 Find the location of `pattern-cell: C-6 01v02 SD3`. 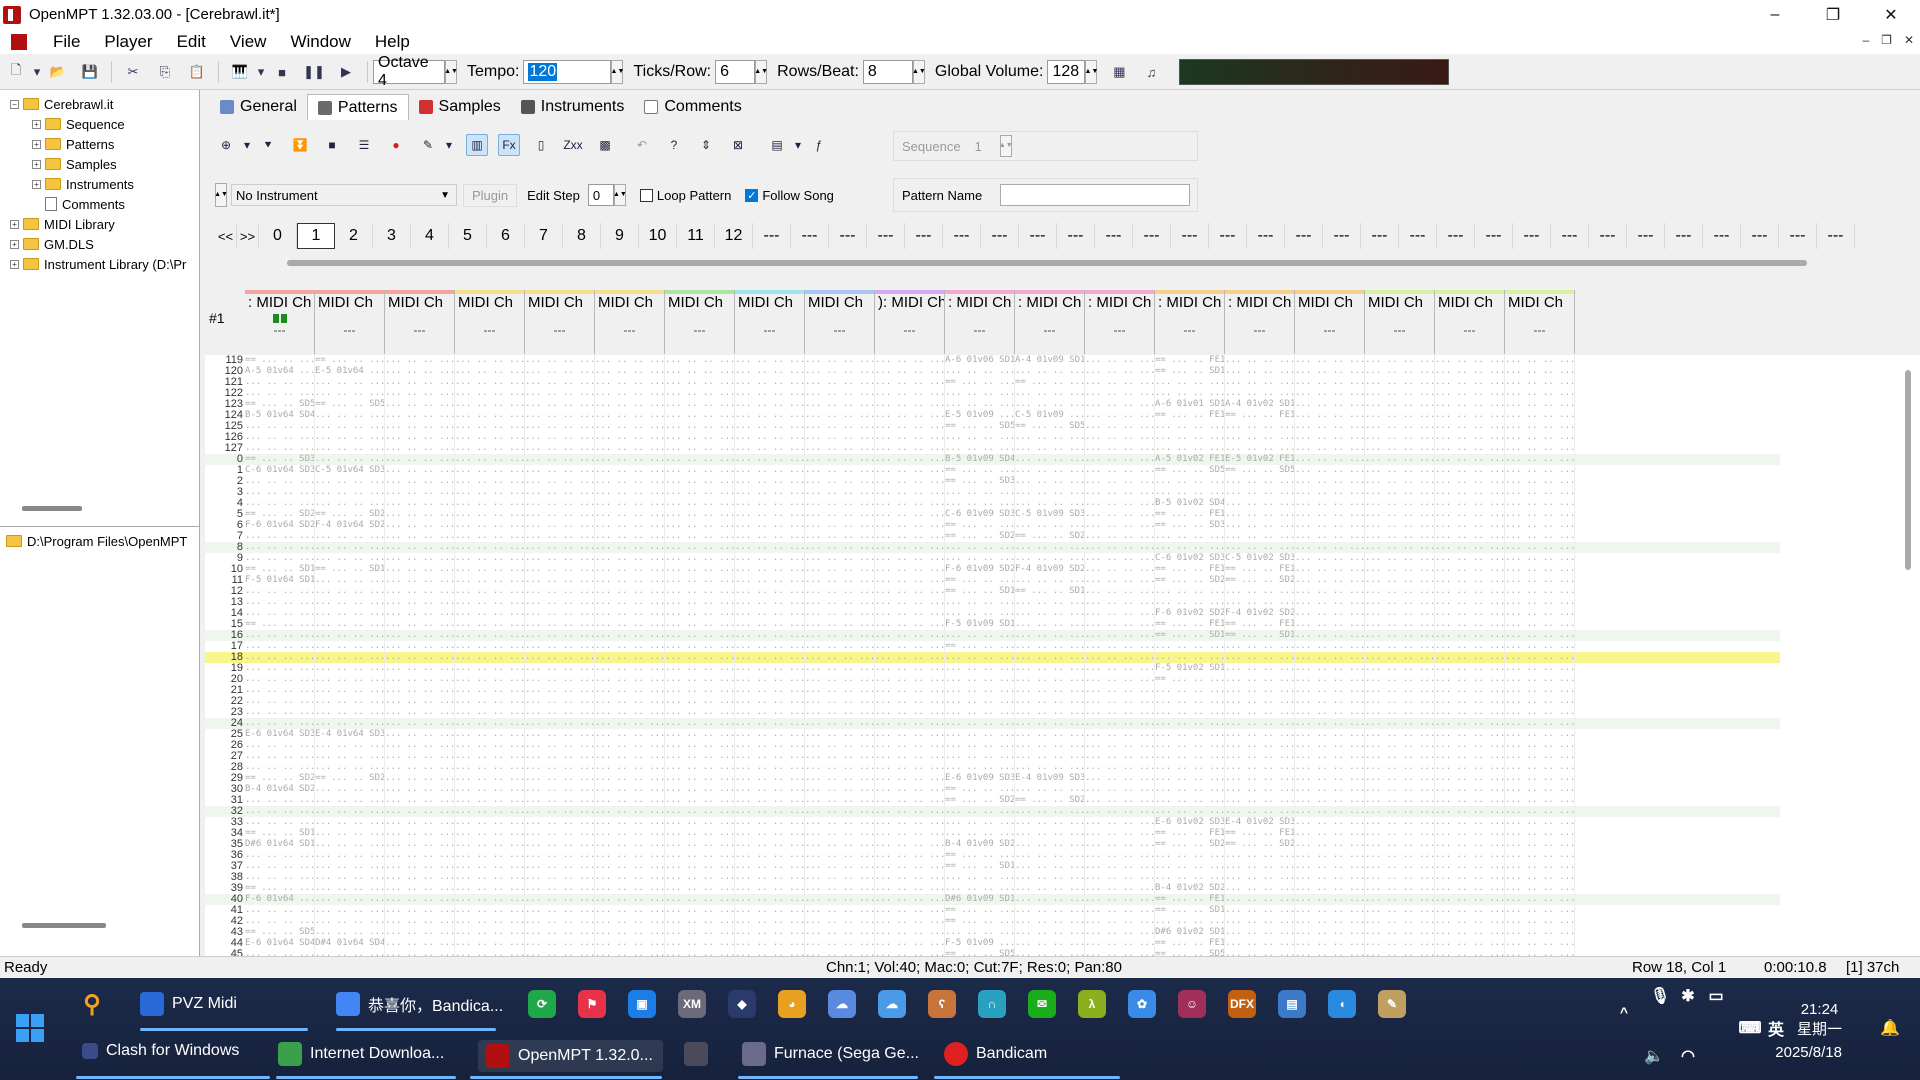

pattern-cell: C-6 01v02 SD3 is located at coordinates (1190, 558).